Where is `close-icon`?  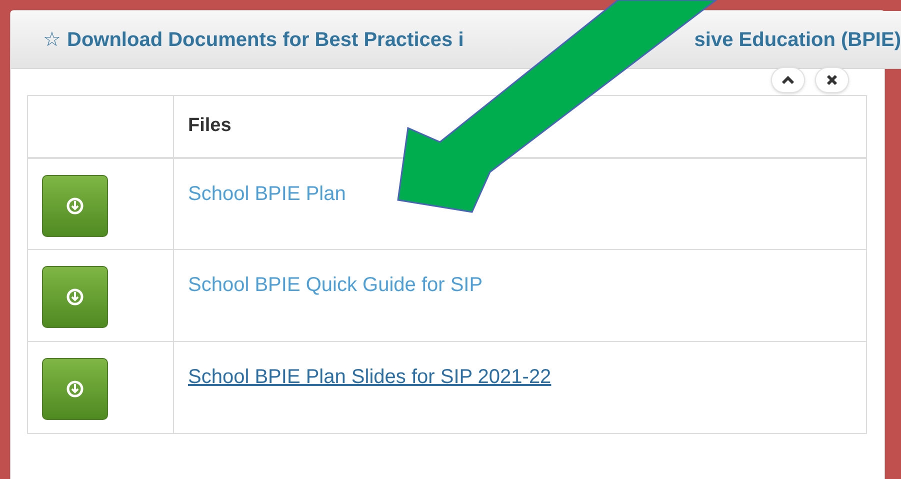
close-icon is located at coordinates (832, 80).